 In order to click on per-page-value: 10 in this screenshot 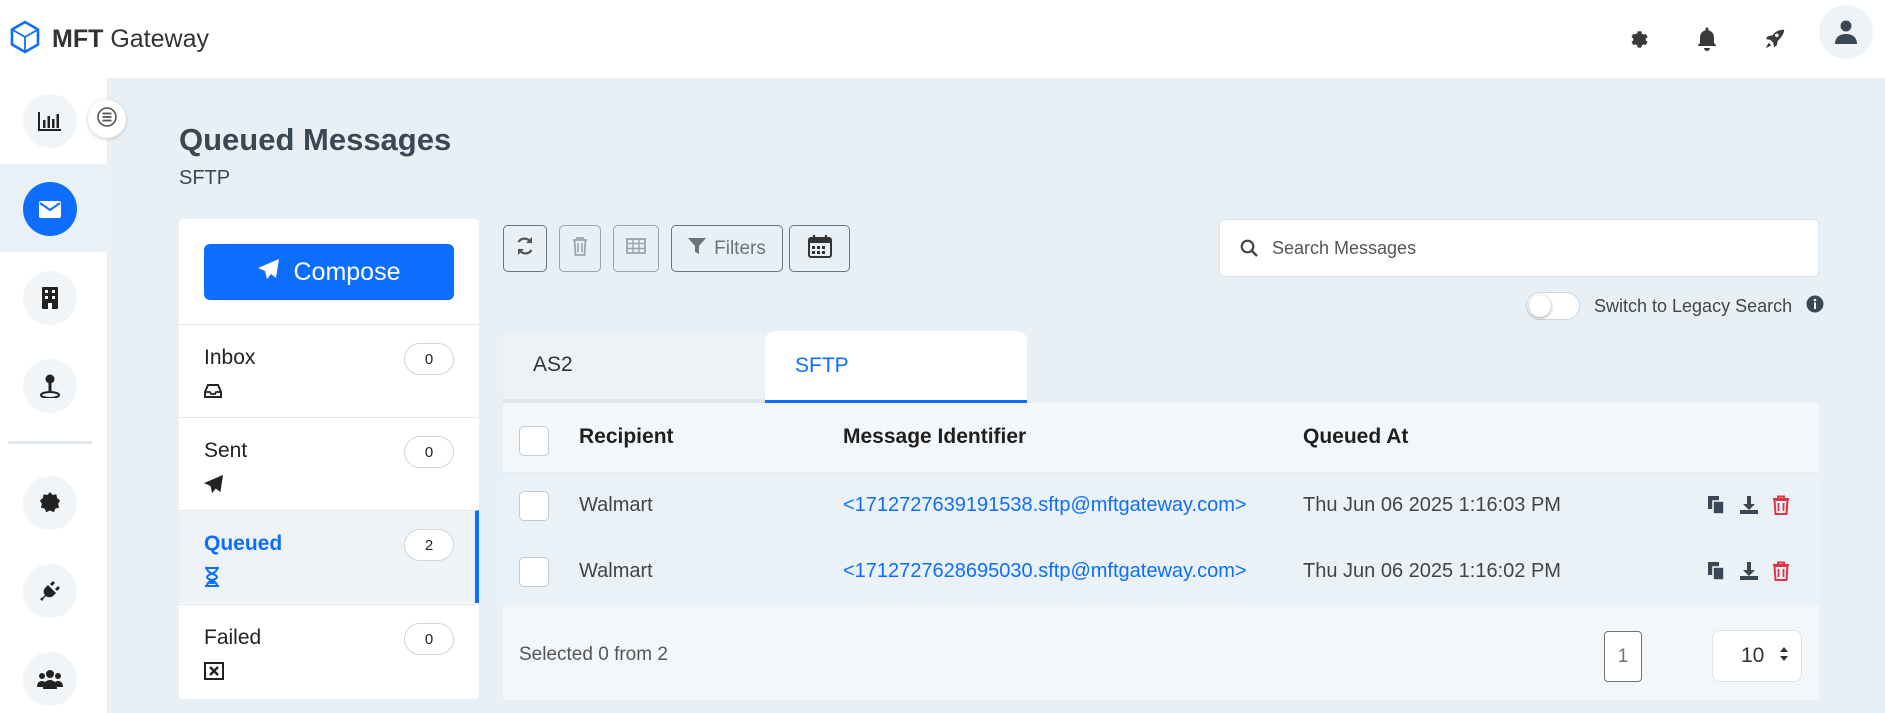, I will do `click(1753, 655)`.